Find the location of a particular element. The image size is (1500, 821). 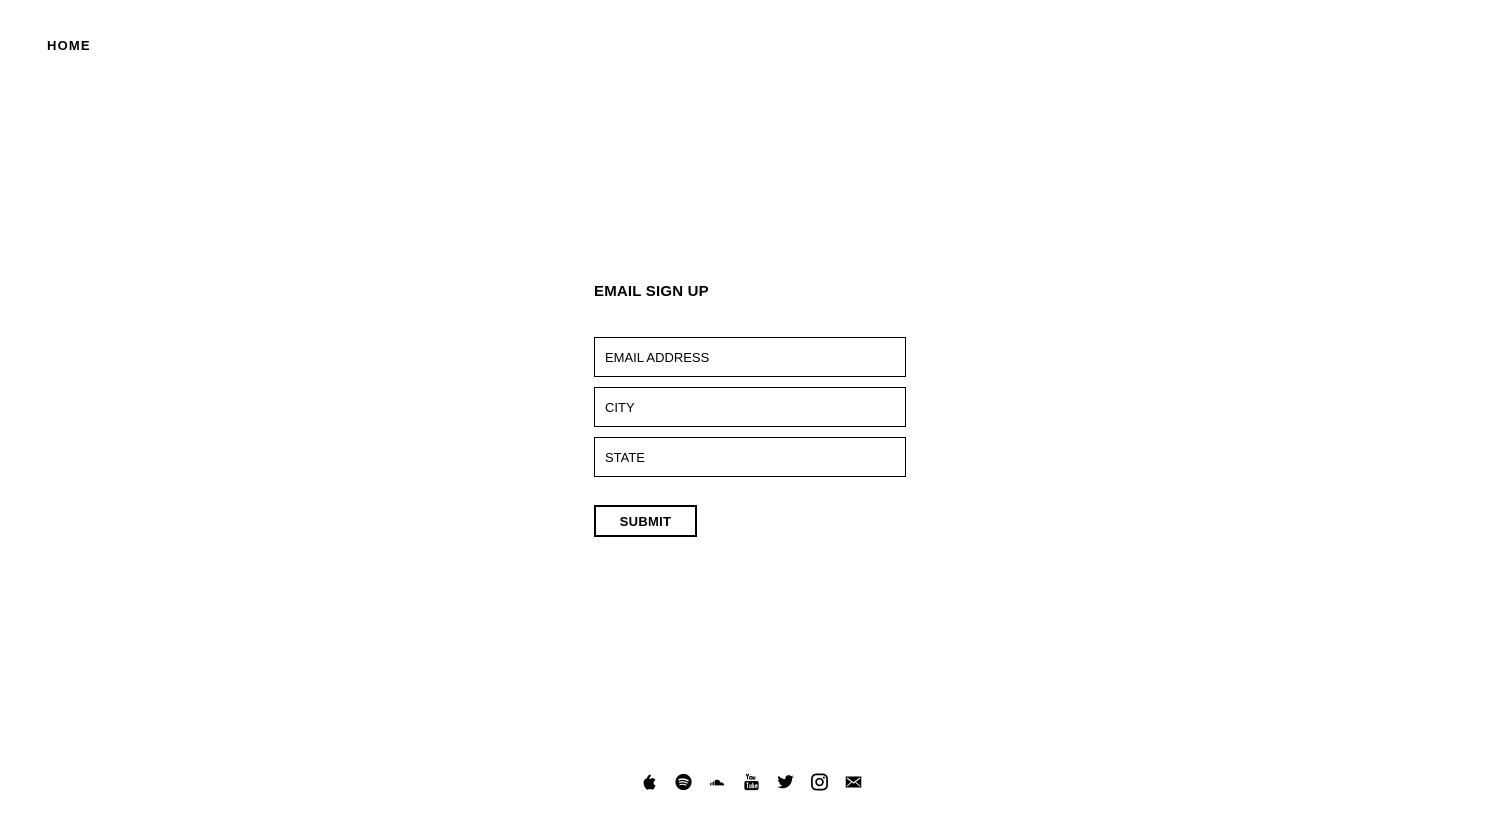

soundcloud-icon is located at coordinates (717, 782).